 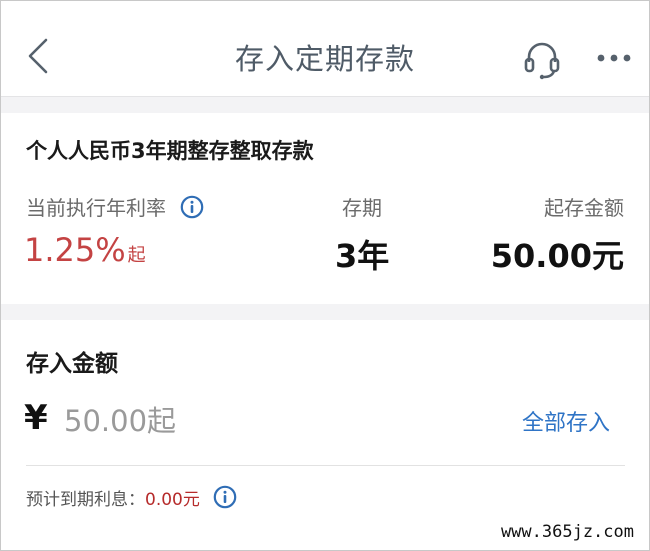 I want to click on amount-title: 存入金额, so click(x=72, y=364).